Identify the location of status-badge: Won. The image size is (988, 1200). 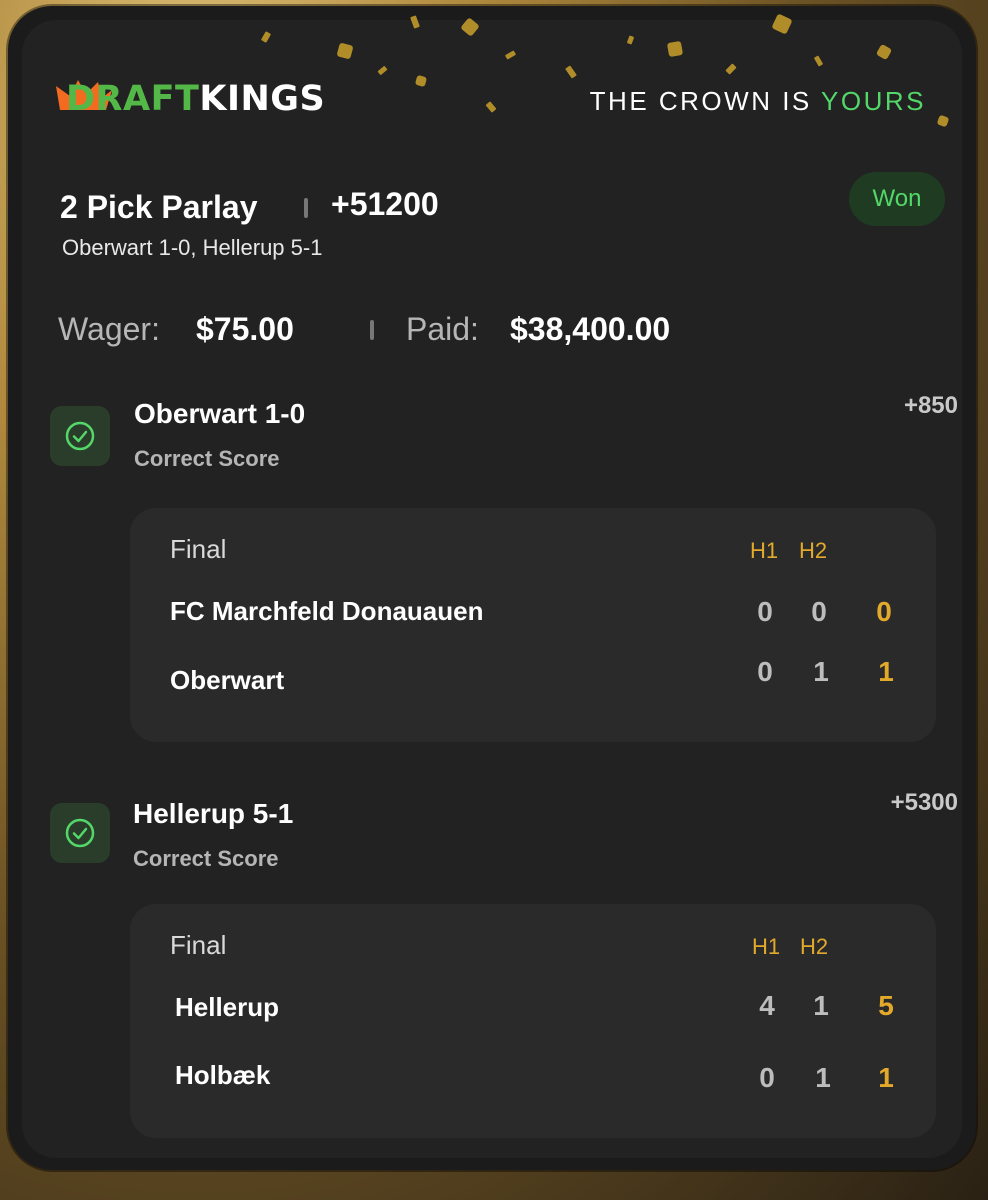
(897, 199).